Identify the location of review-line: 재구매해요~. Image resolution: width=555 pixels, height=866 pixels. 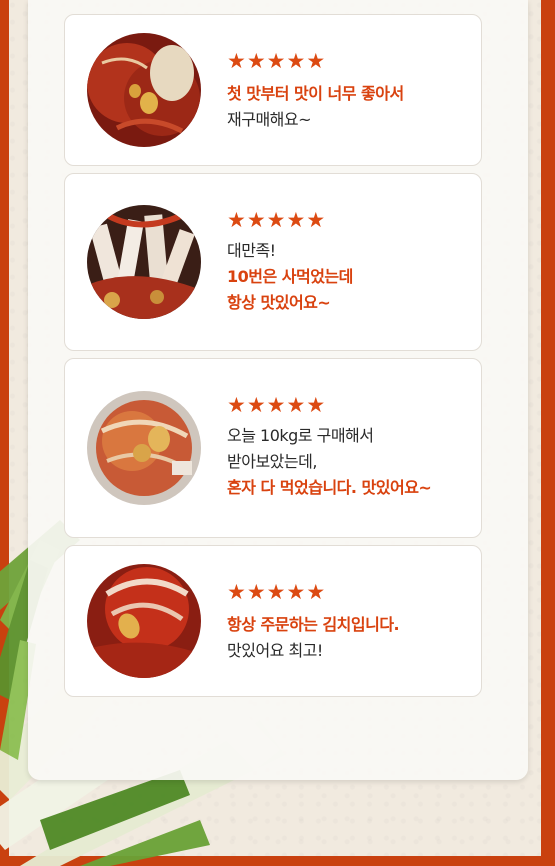
(269, 119).